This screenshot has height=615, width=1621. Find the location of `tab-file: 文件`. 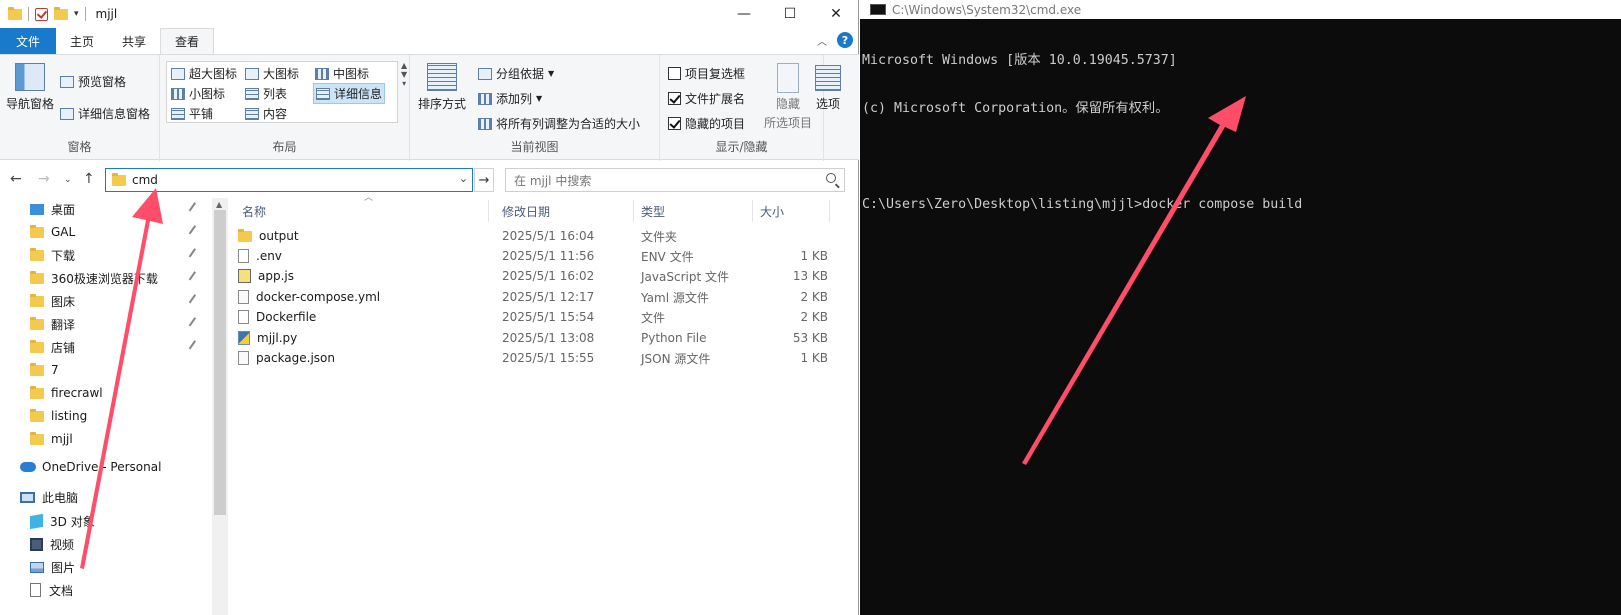

tab-file: 文件 is located at coordinates (28, 41).